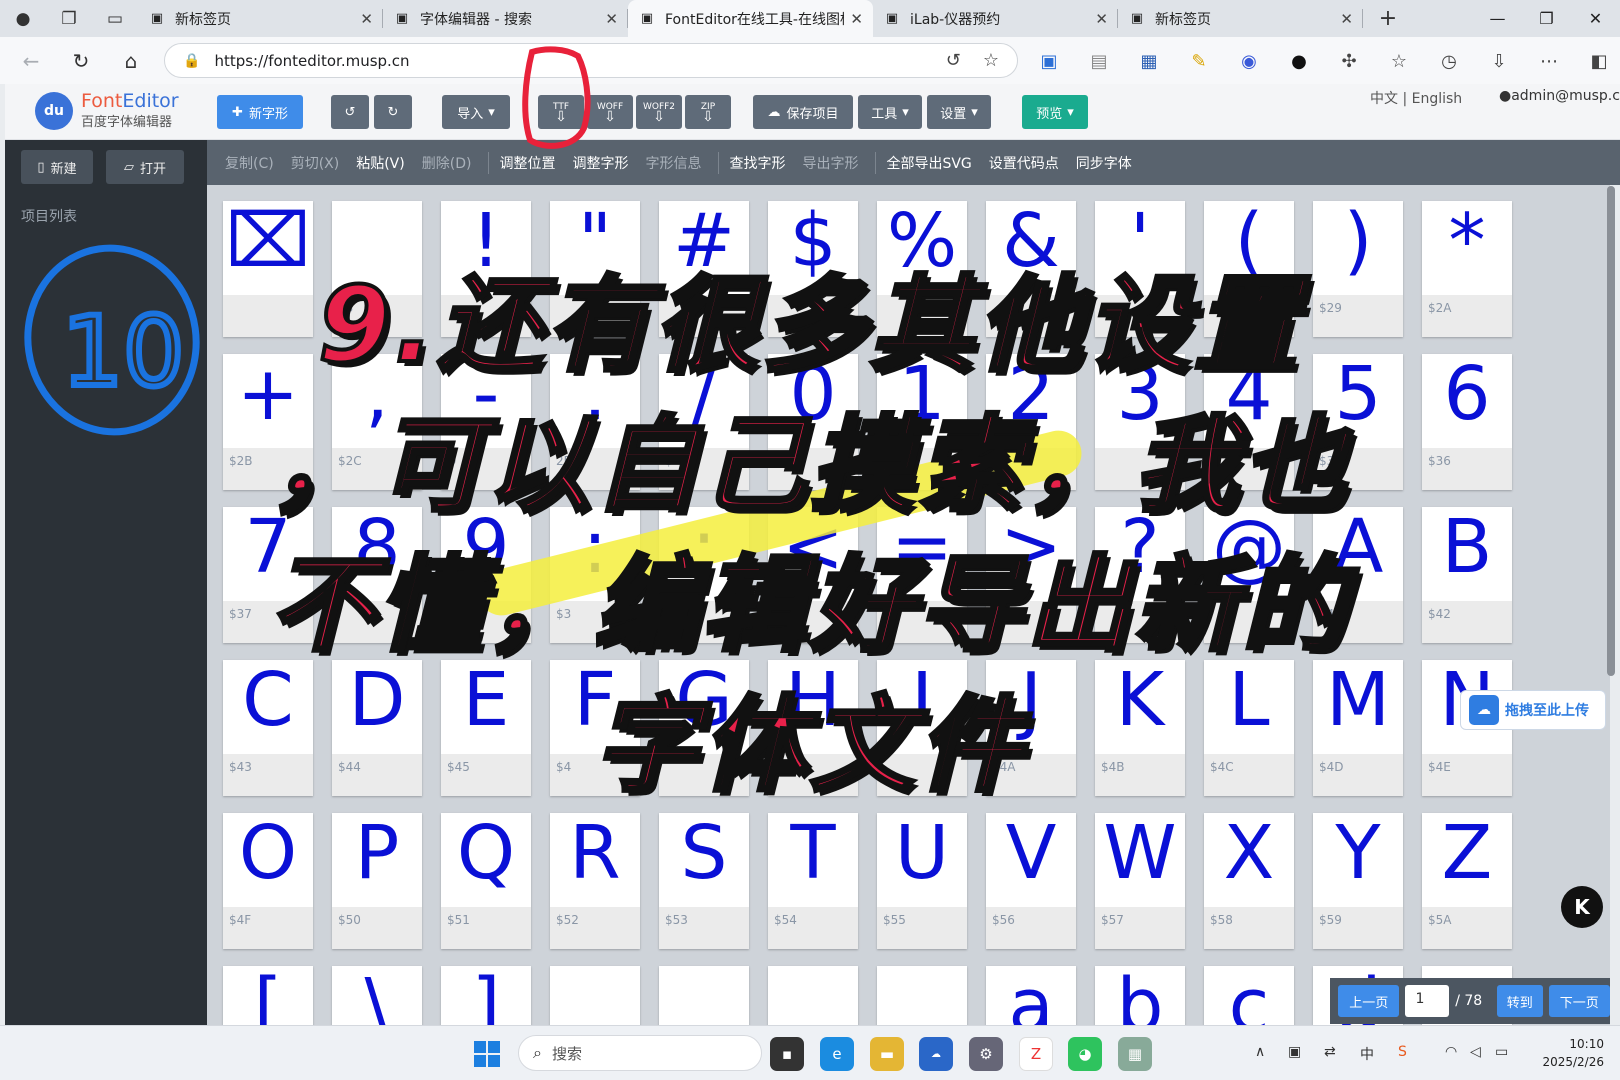 The width and height of the screenshot is (1620, 1080). I want to click on search-icon: ⌕, so click(537, 1052).